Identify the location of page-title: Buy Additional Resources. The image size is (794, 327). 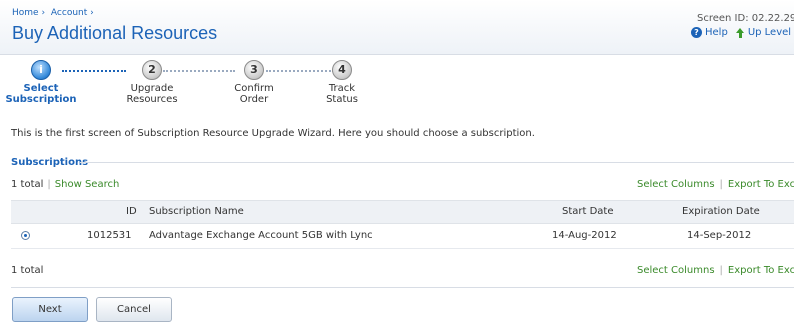
(115, 33).